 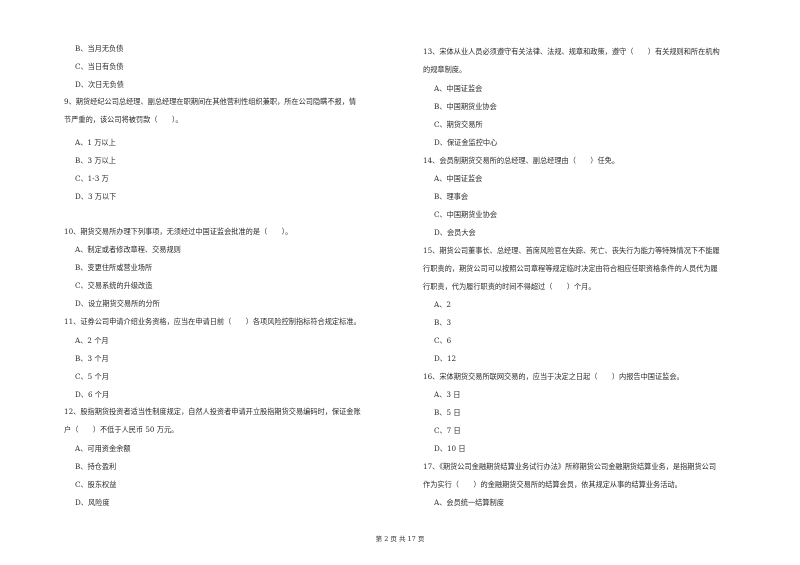 I want to click on answer-option: B、持仓盈利, so click(x=96, y=466).